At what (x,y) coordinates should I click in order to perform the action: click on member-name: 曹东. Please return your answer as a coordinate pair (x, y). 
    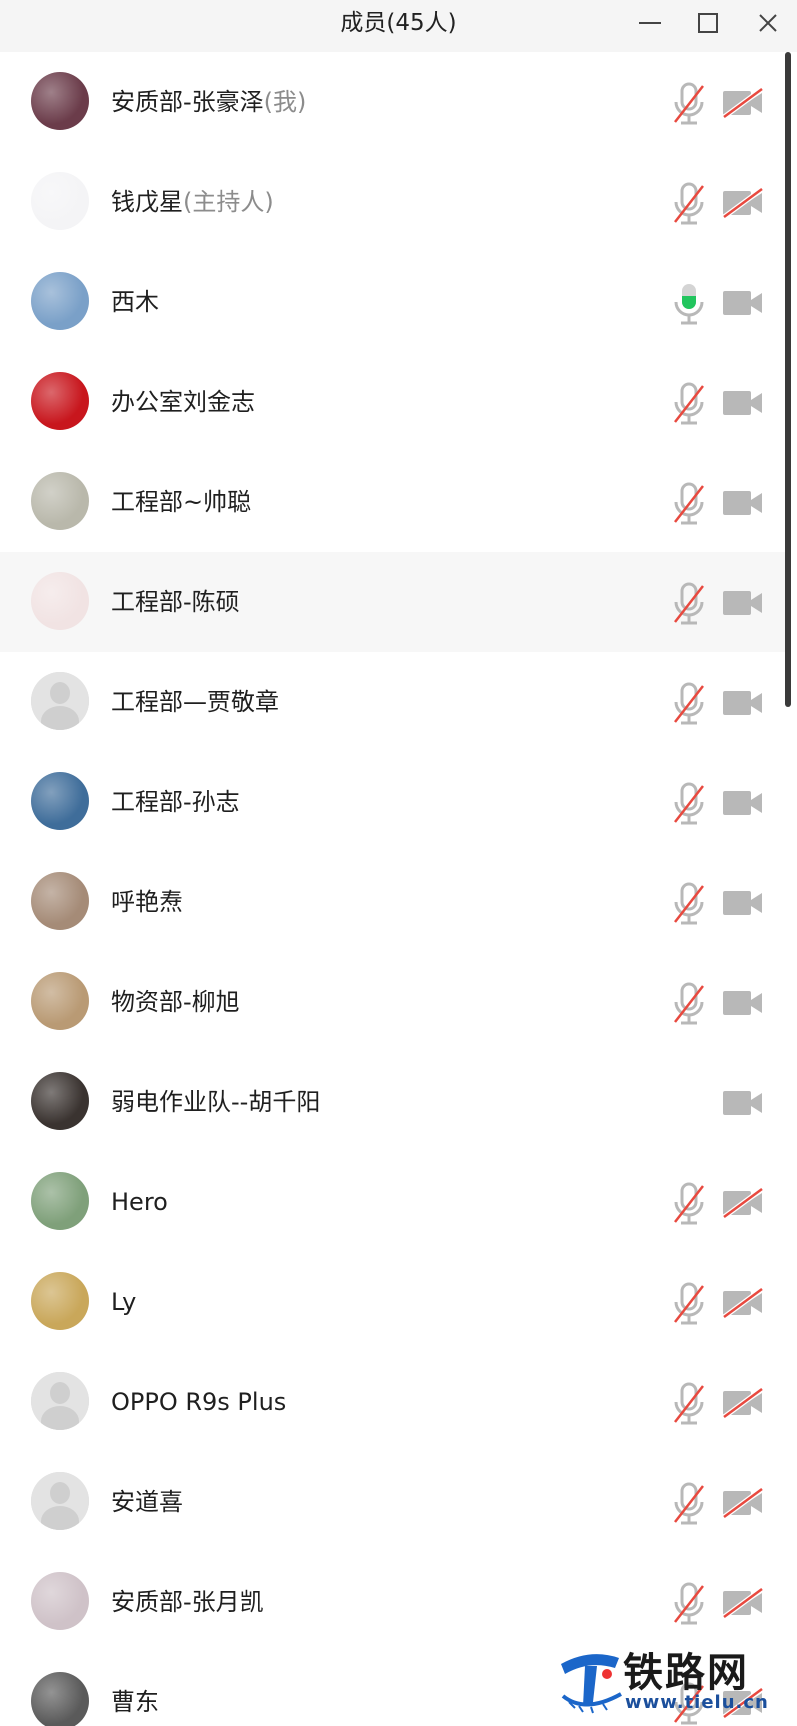
    Looking at the image, I should click on (135, 1689).